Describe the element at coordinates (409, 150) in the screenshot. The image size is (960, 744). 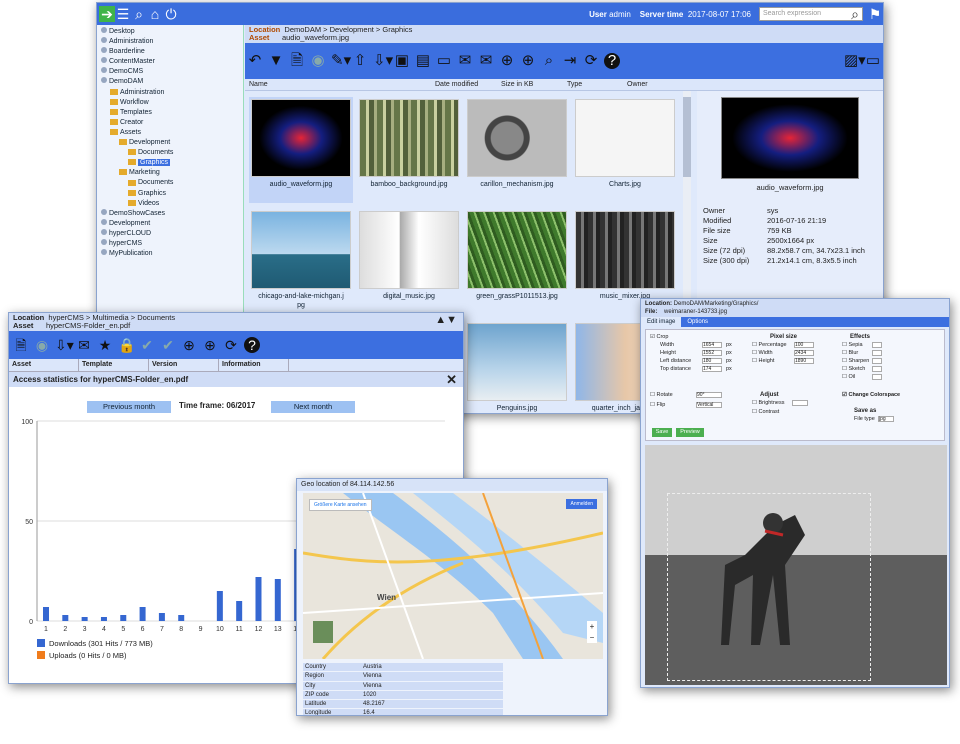
I see `thumbnail: bamboo_background.jpg` at that location.